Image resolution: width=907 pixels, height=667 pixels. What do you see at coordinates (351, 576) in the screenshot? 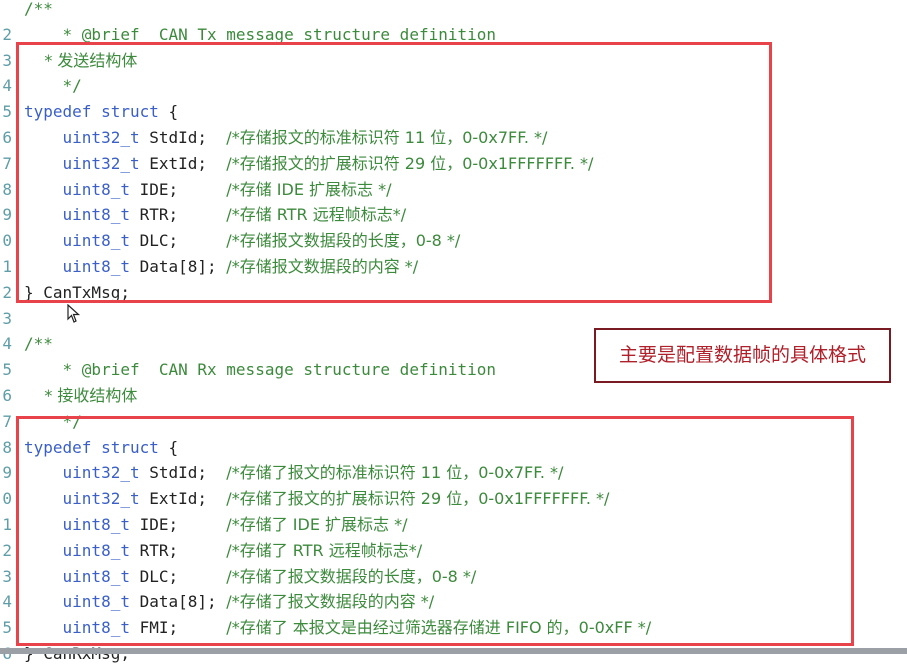
I see `code-comment: /*存储了报文数据段的长度，0-8 */` at bounding box center [351, 576].